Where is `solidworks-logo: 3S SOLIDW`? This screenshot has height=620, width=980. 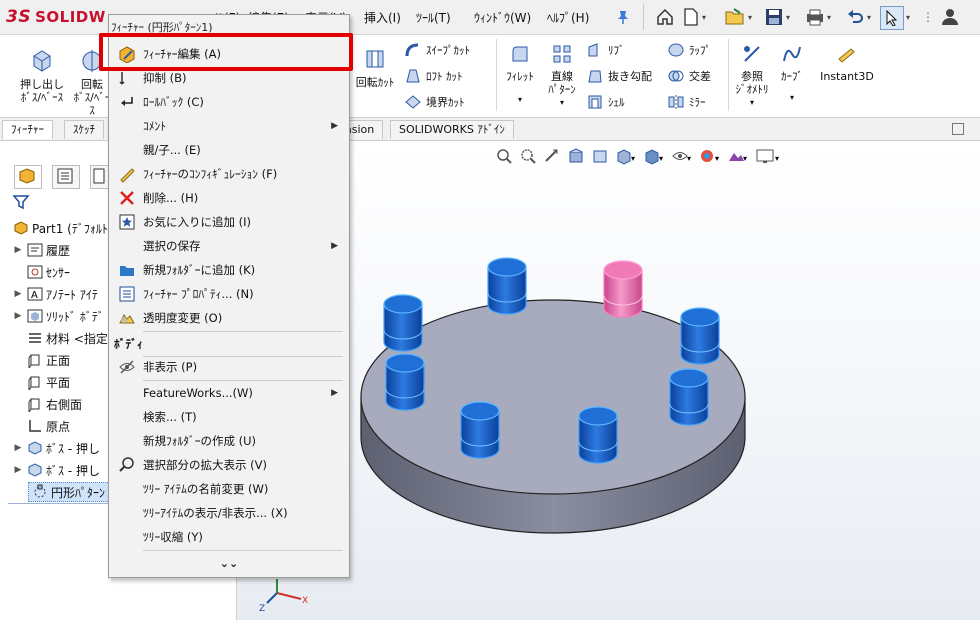
solidworks-logo: 3S SOLIDW is located at coordinates (56, 17).